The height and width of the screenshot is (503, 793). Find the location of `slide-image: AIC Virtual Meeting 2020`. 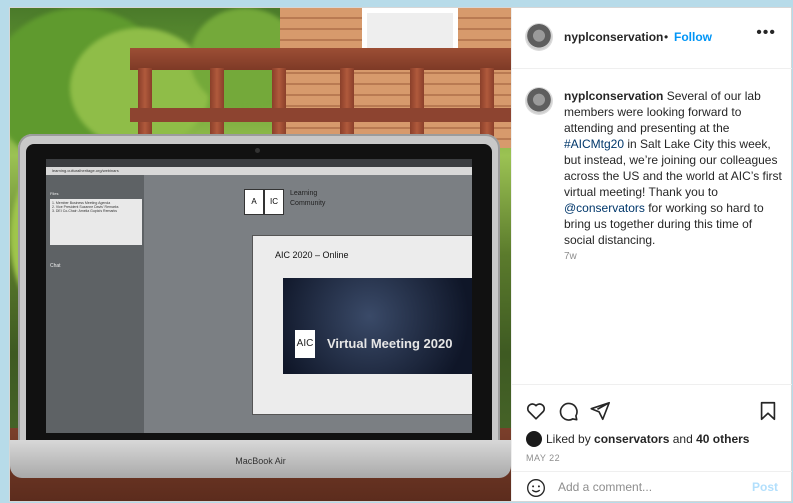

slide-image: AIC Virtual Meeting 2020 is located at coordinates (377, 326).